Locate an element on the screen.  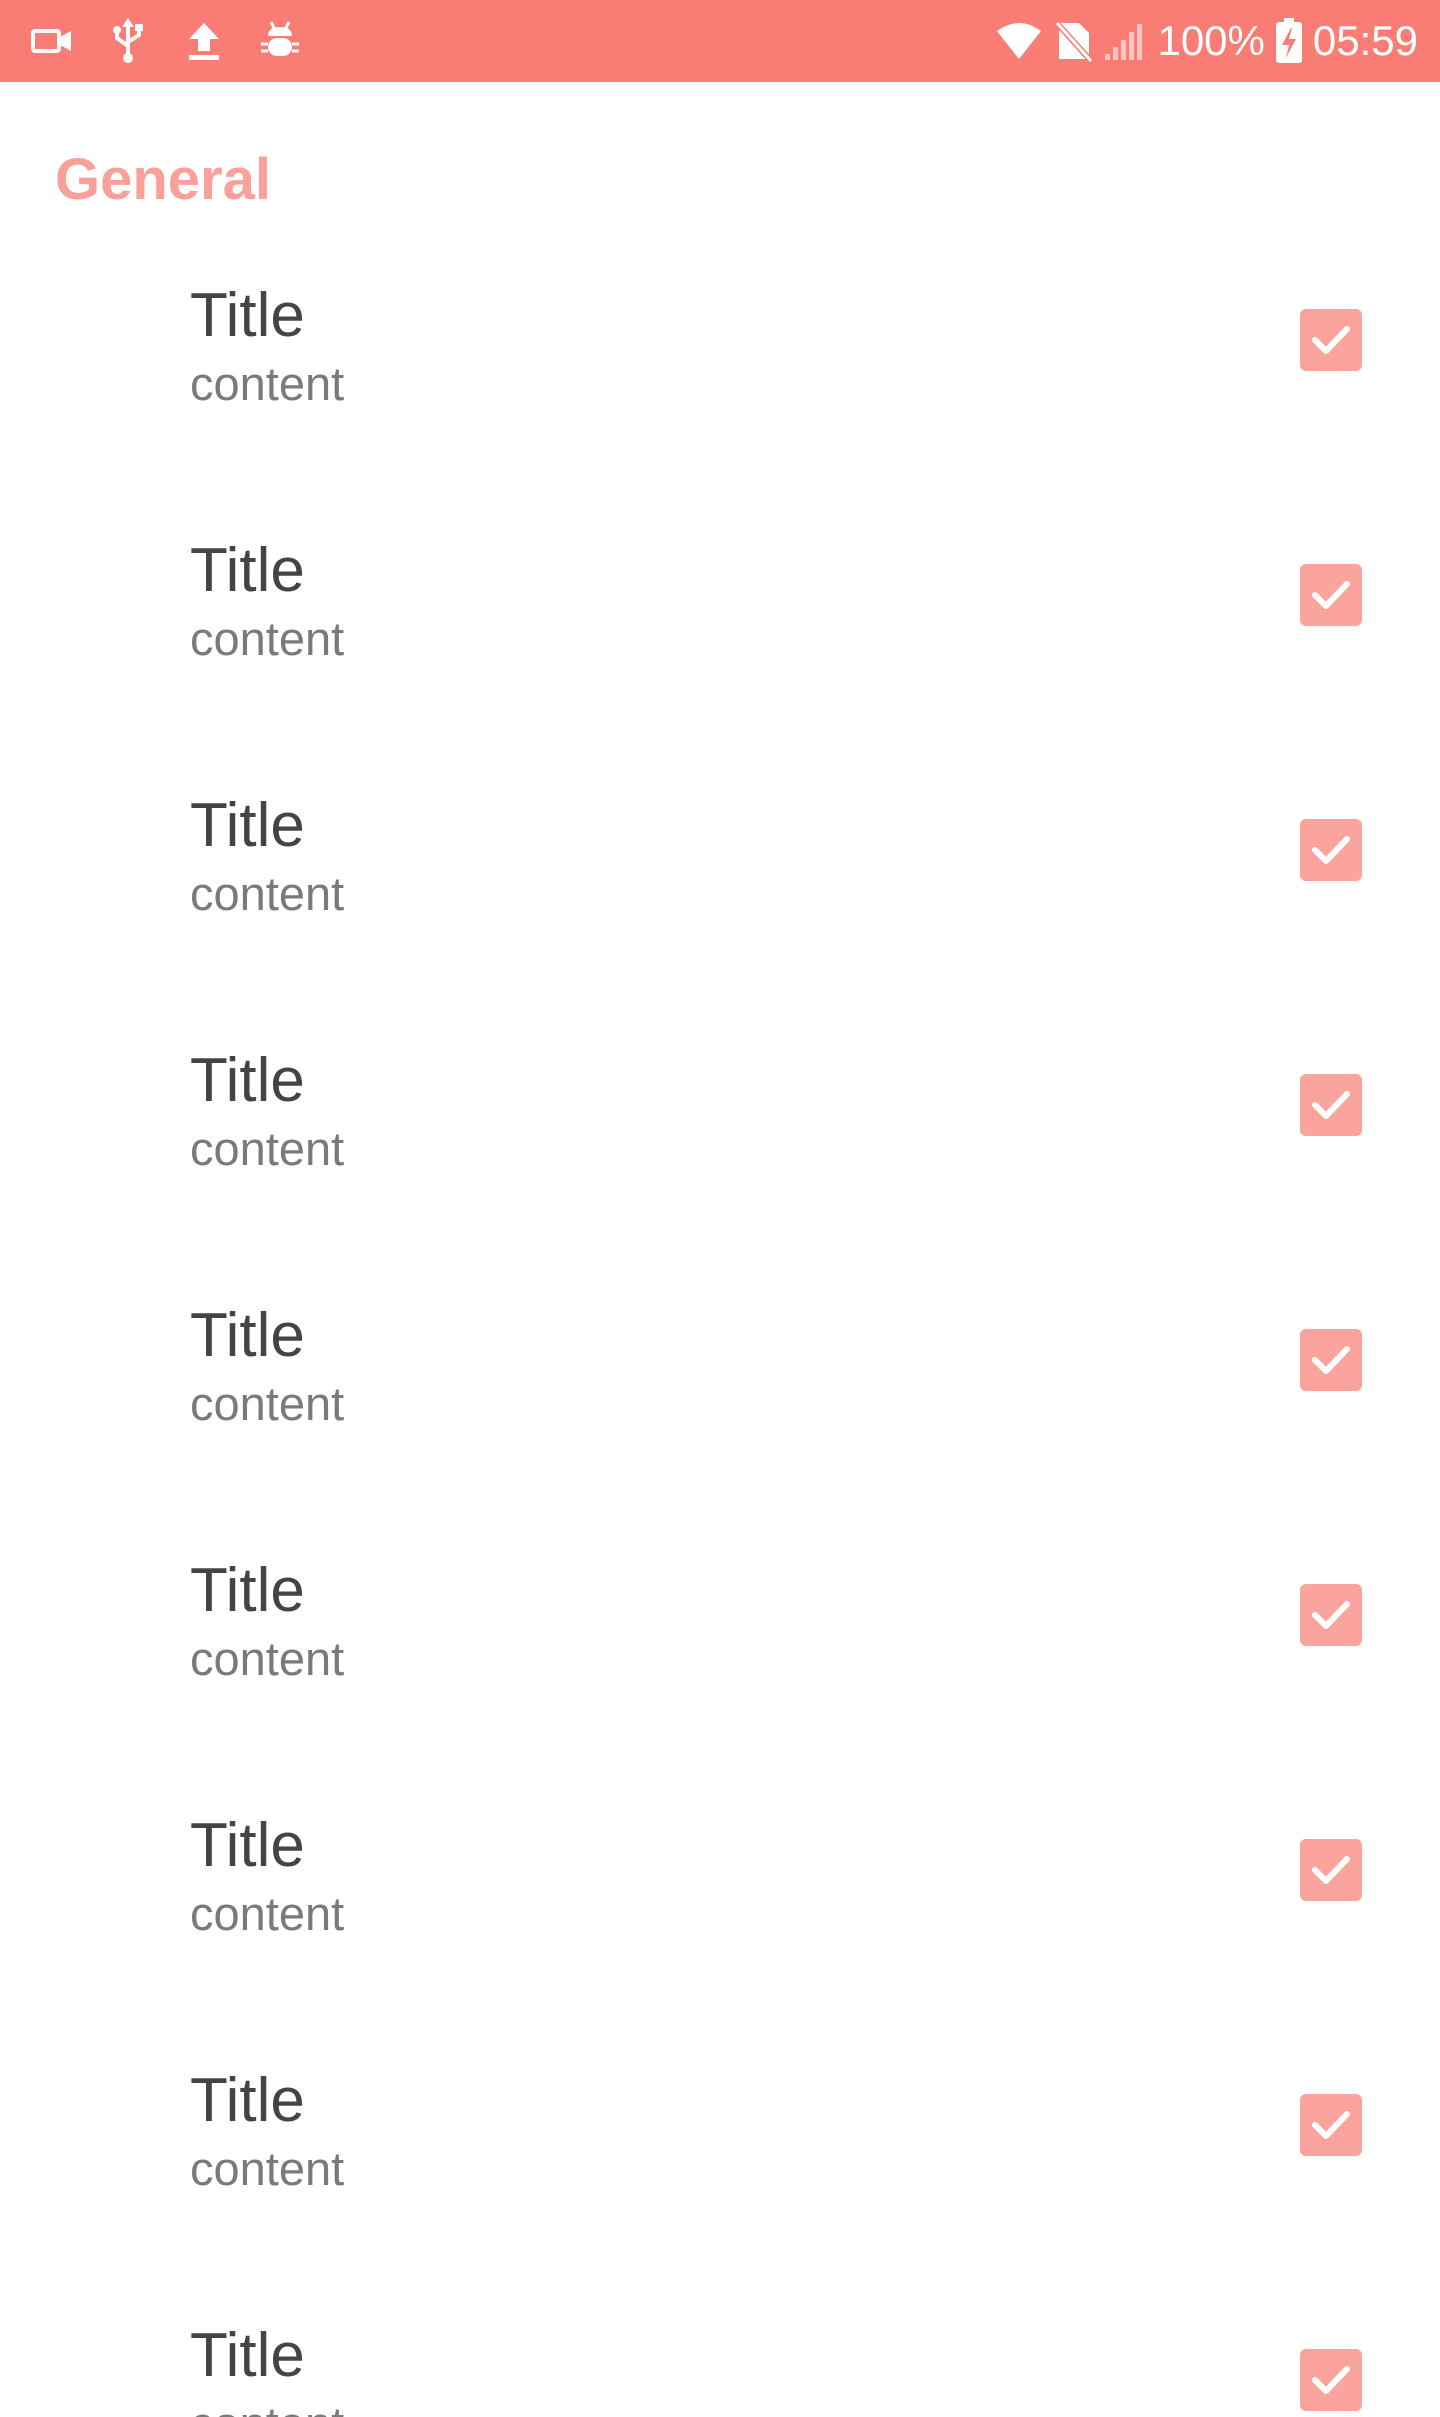
battery-percent: 100% is located at coordinates (1211, 40).